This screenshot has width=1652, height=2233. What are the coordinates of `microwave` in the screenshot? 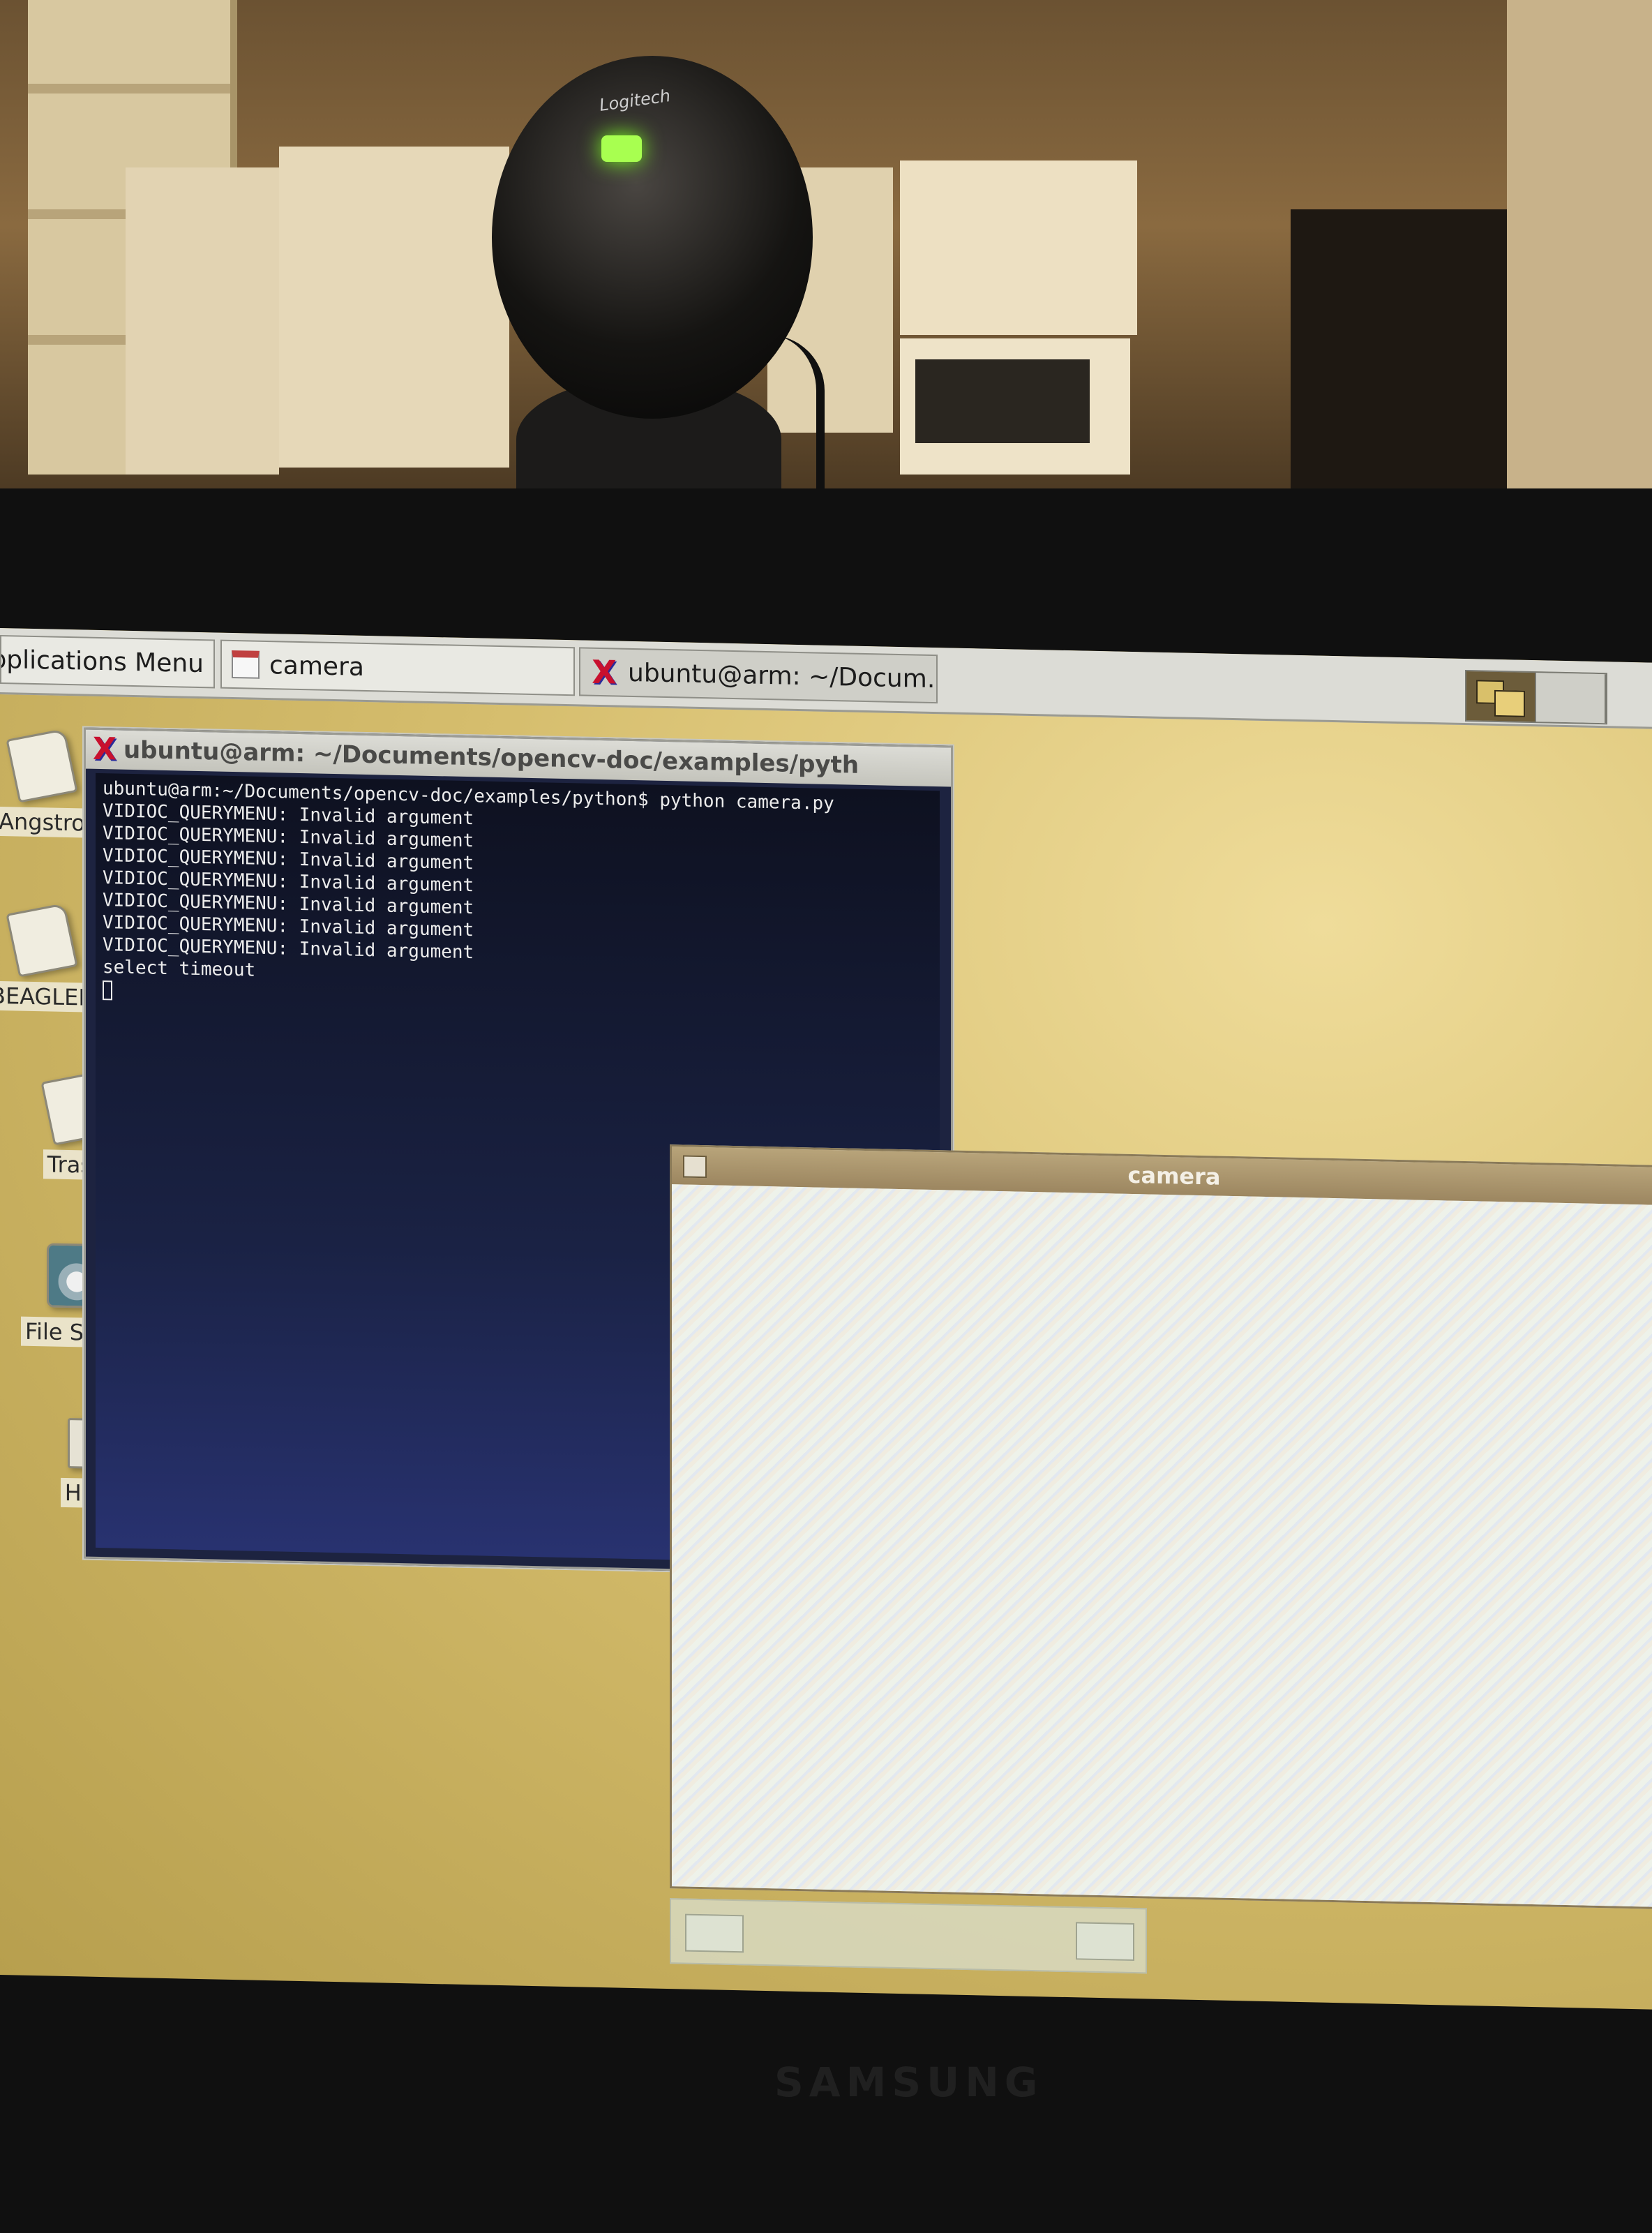 It's located at (1015, 406).